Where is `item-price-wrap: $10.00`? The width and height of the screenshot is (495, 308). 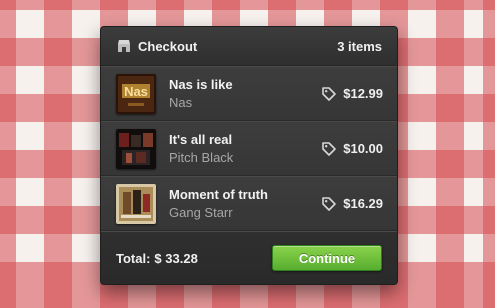
item-price-wrap: $10.00 is located at coordinates (352, 149).